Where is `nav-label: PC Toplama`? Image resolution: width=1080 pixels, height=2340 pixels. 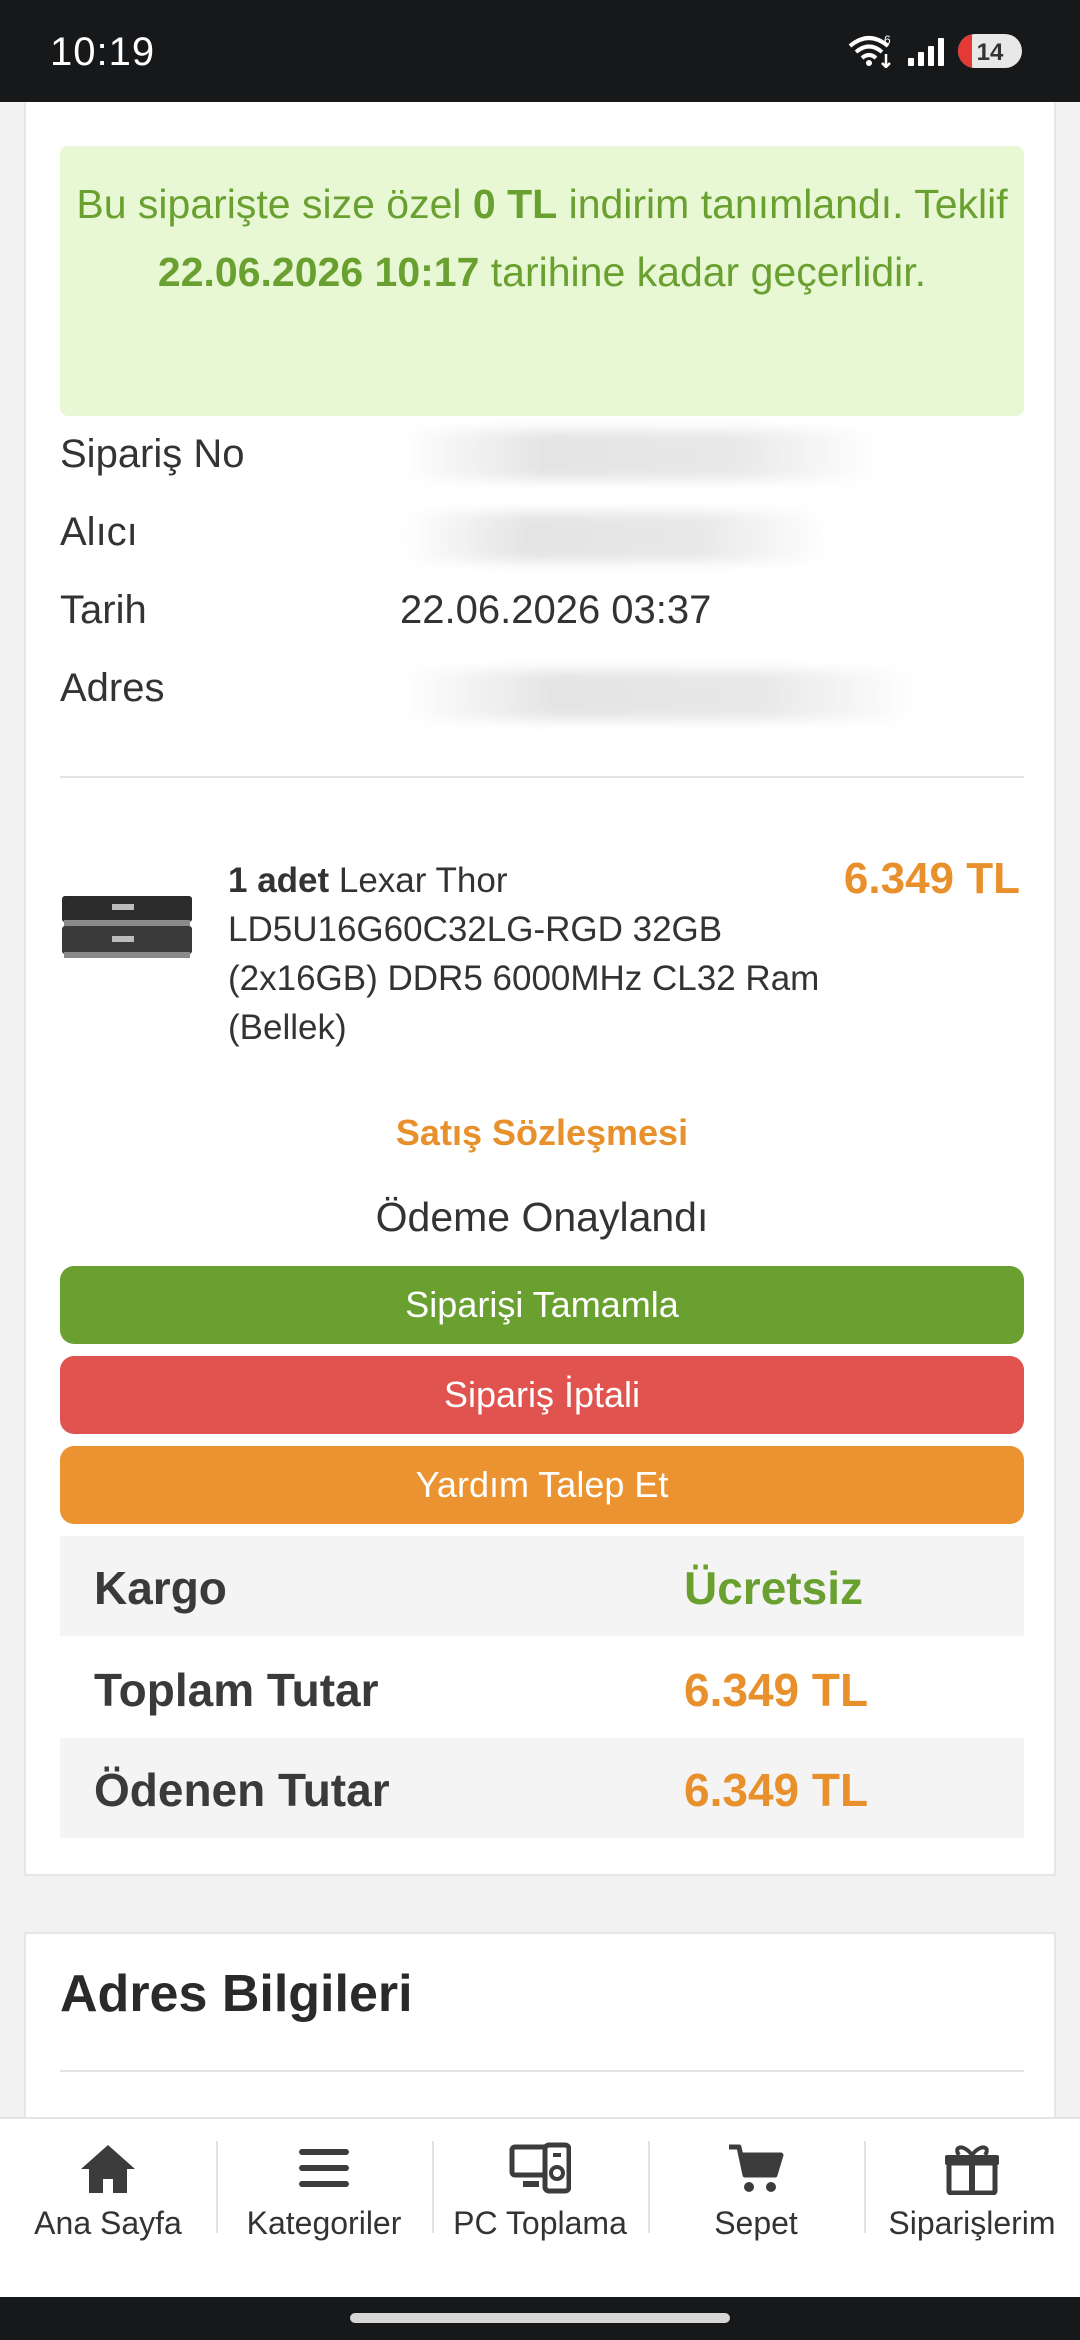 nav-label: PC Toplama is located at coordinates (540, 2223).